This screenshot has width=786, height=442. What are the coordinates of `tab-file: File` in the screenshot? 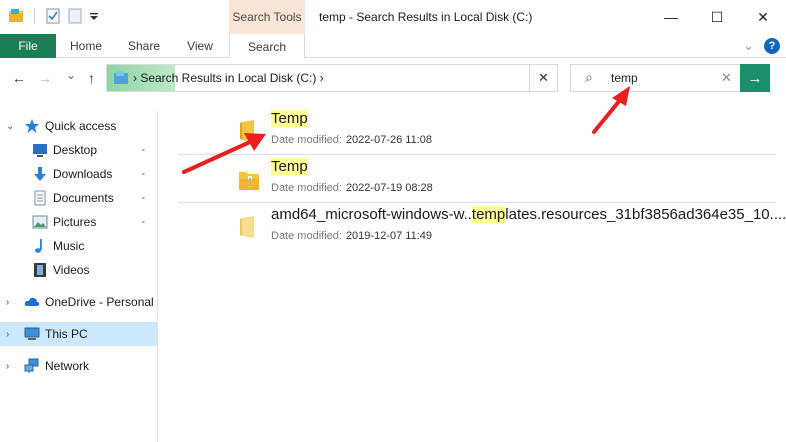 It's located at (28, 46).